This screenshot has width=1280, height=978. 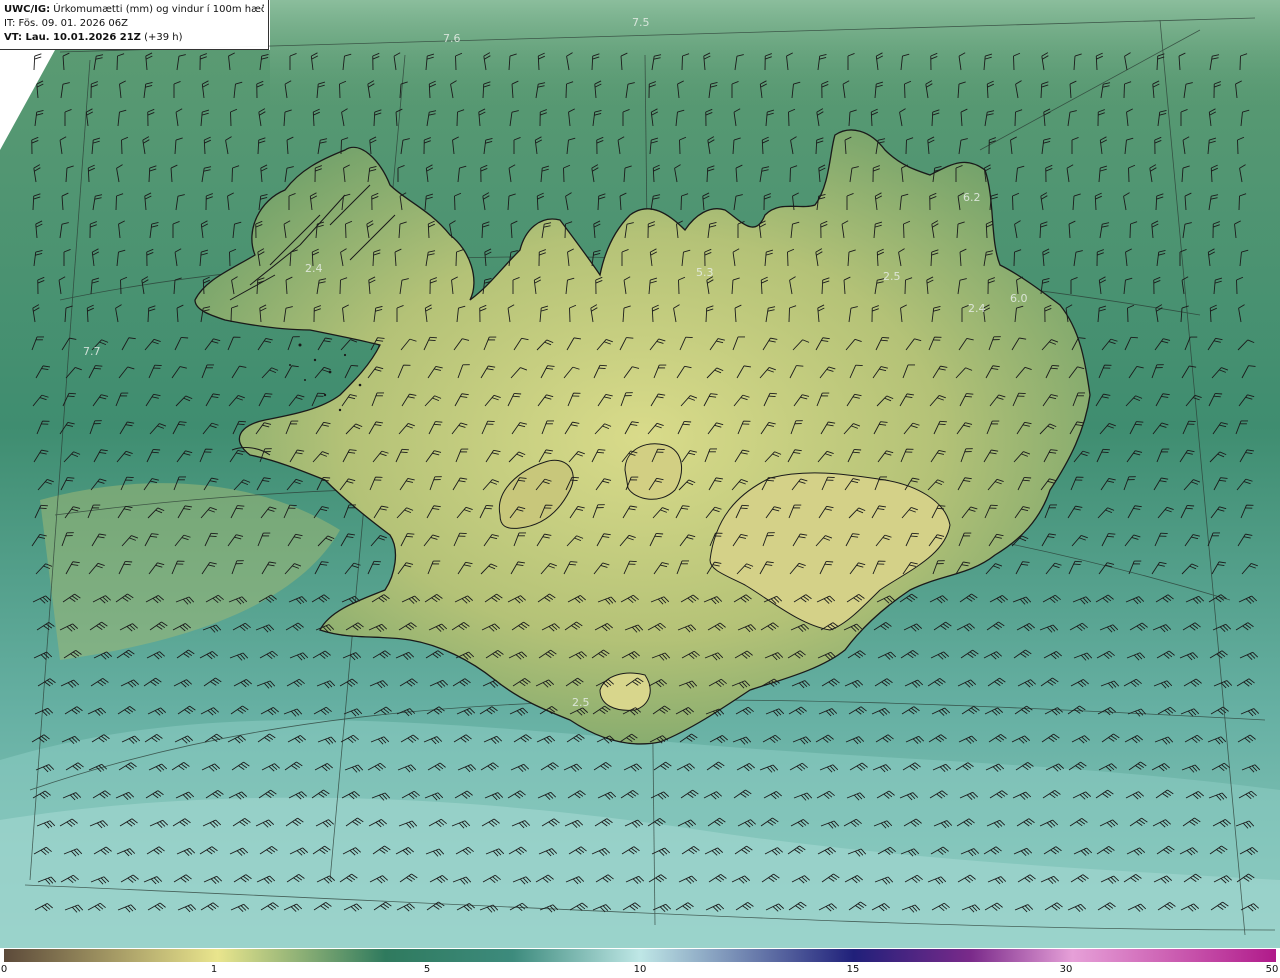 I want to click on colorbar-tick-label: 30, so click(x=1066, y=969).